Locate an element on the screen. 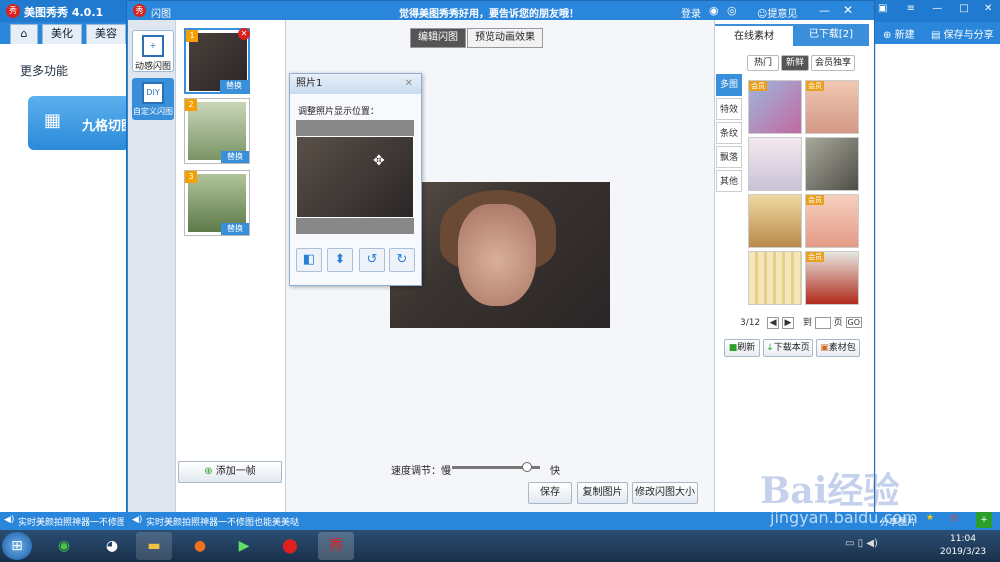 The width and height of the screenshot is (1000, 562). go-button: GO is located at coordinates (853, 322).